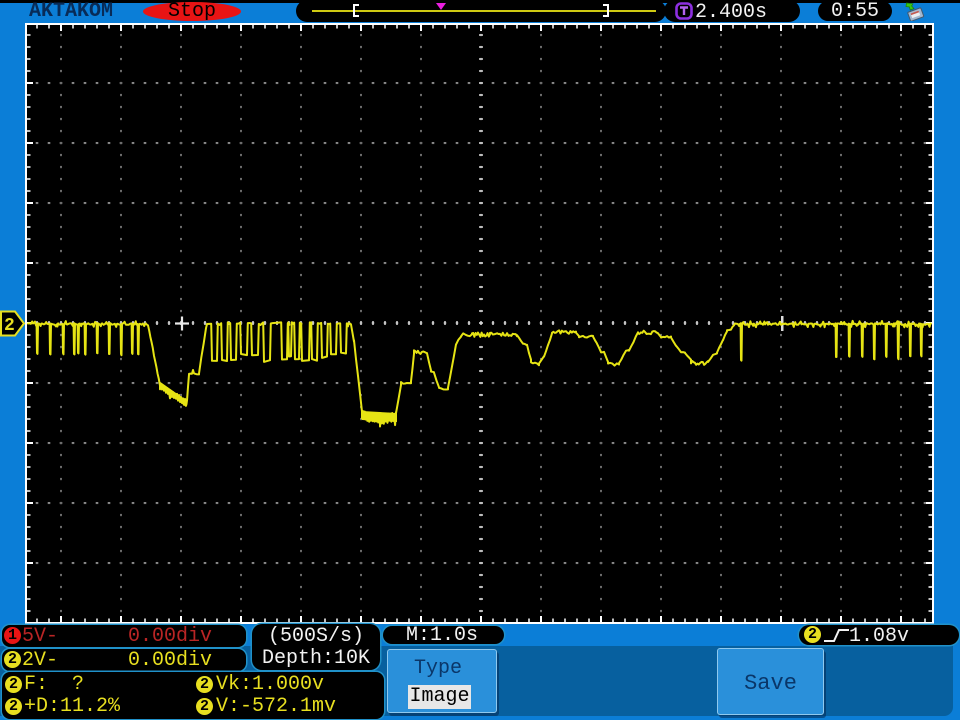 This screenshot has height=720, width=960. I want to click on svg-text: 2, so click(9, 326).